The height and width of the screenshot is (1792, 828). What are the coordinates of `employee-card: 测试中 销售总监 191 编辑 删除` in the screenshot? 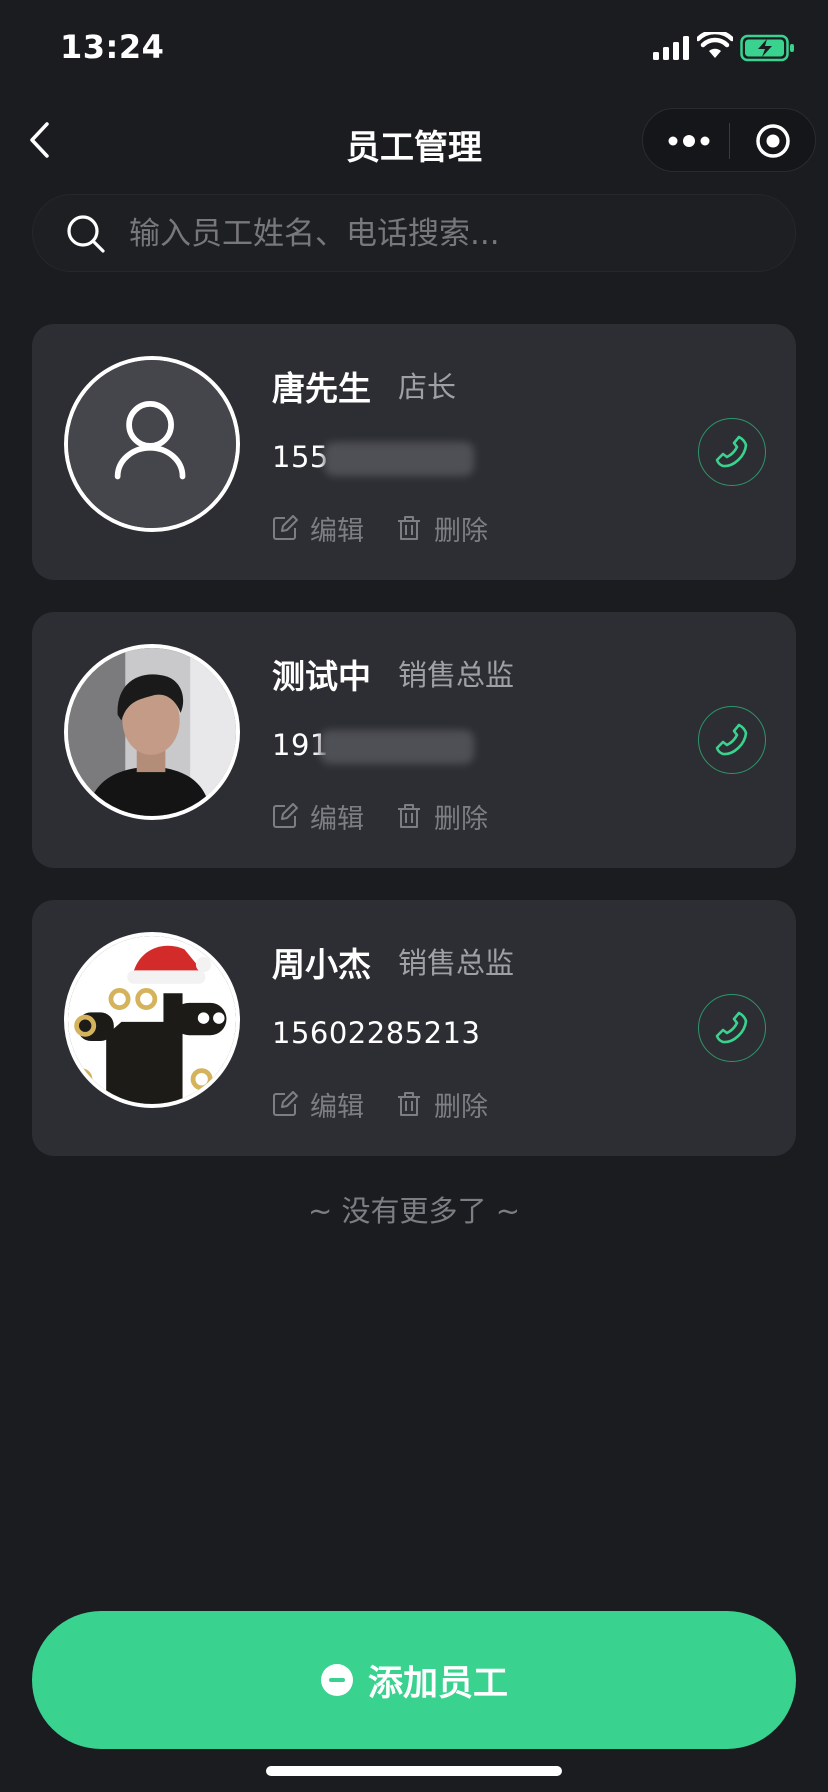 It's located at (414, 740).